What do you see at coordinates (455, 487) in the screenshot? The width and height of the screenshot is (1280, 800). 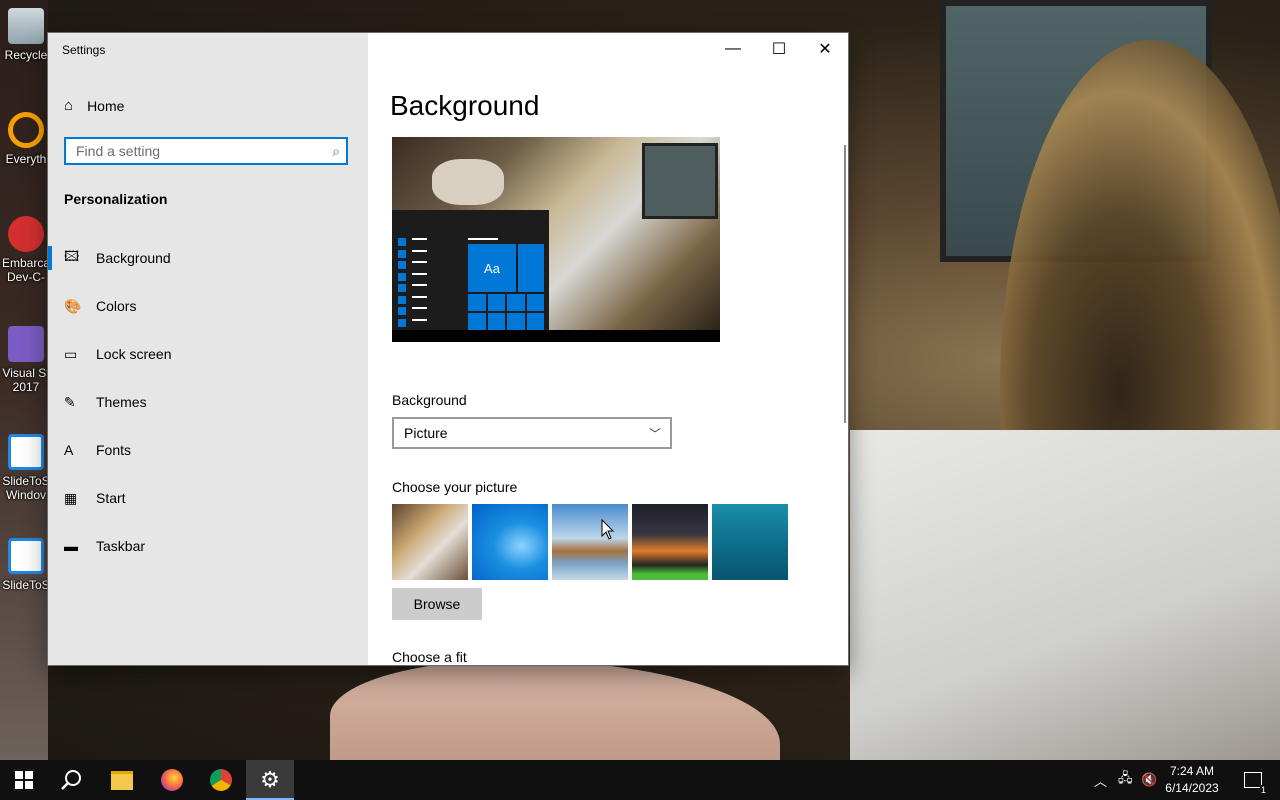 I see `choose-picture-label: Choose your picture` at bounding box center [455, 487].